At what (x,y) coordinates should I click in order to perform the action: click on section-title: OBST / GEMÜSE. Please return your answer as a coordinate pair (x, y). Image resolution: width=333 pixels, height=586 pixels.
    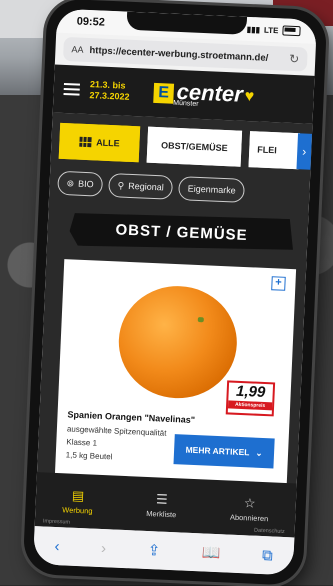
    Looking at the image, I should click on (181, 232).